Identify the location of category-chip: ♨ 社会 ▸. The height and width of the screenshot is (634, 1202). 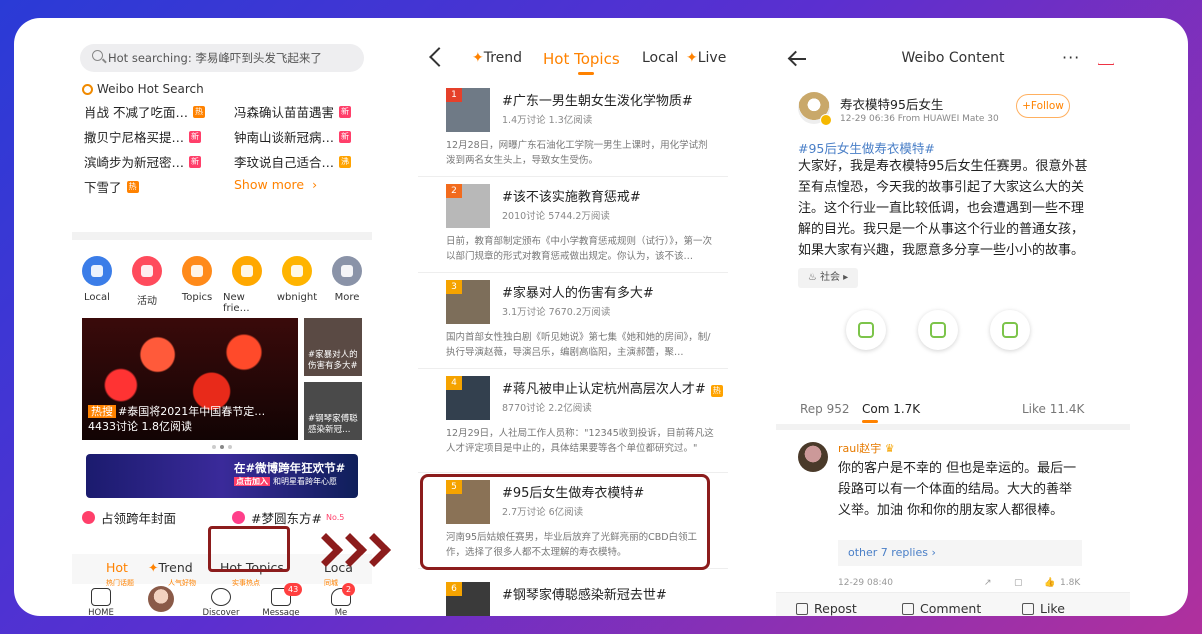
(828, 278).